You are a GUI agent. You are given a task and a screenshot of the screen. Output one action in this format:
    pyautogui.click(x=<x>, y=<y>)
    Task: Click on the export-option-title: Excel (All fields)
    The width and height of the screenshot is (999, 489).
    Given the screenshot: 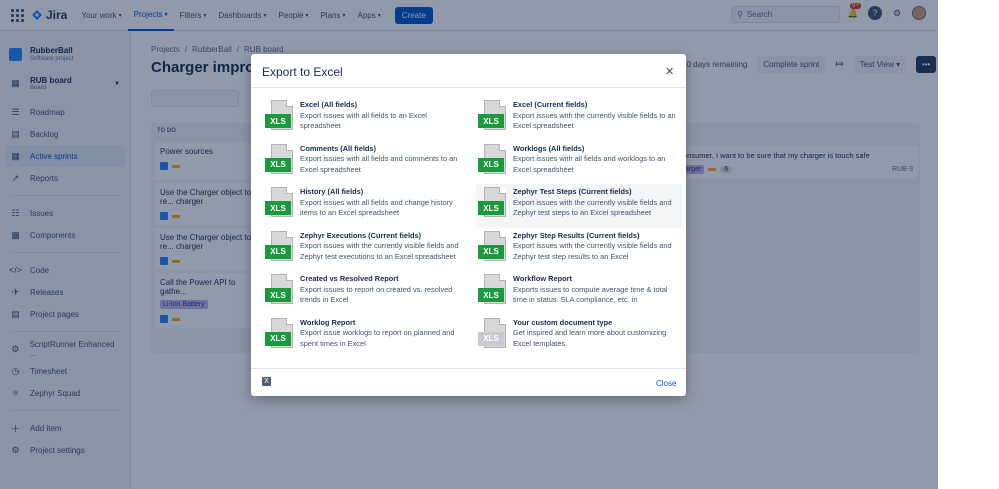 What is the action you would take?
    pyautogui.click(x=329, y=104)
    